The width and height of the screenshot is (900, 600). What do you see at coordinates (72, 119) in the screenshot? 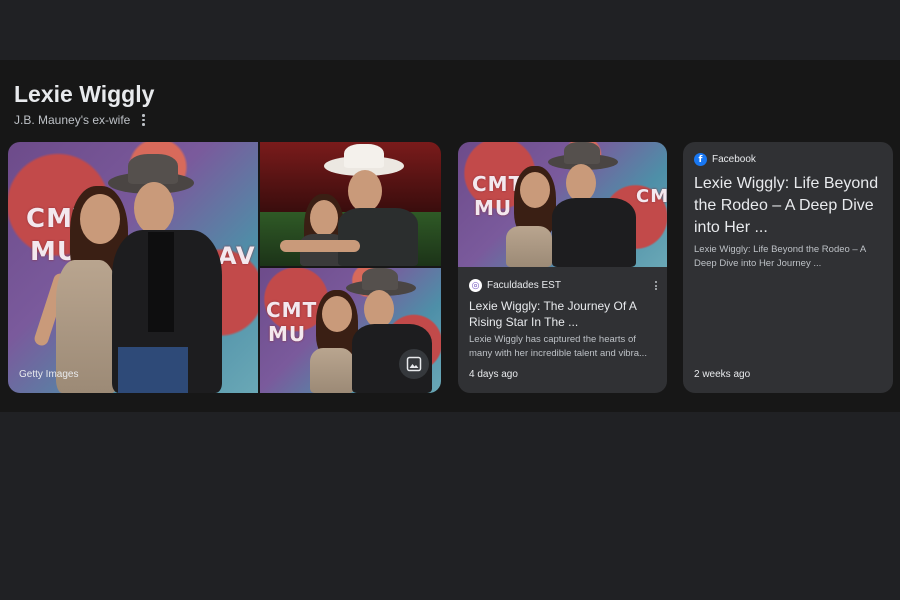
I see `entity-subtitle: J.B. Mauney's ex-wife` at bounding box center [72, 119].